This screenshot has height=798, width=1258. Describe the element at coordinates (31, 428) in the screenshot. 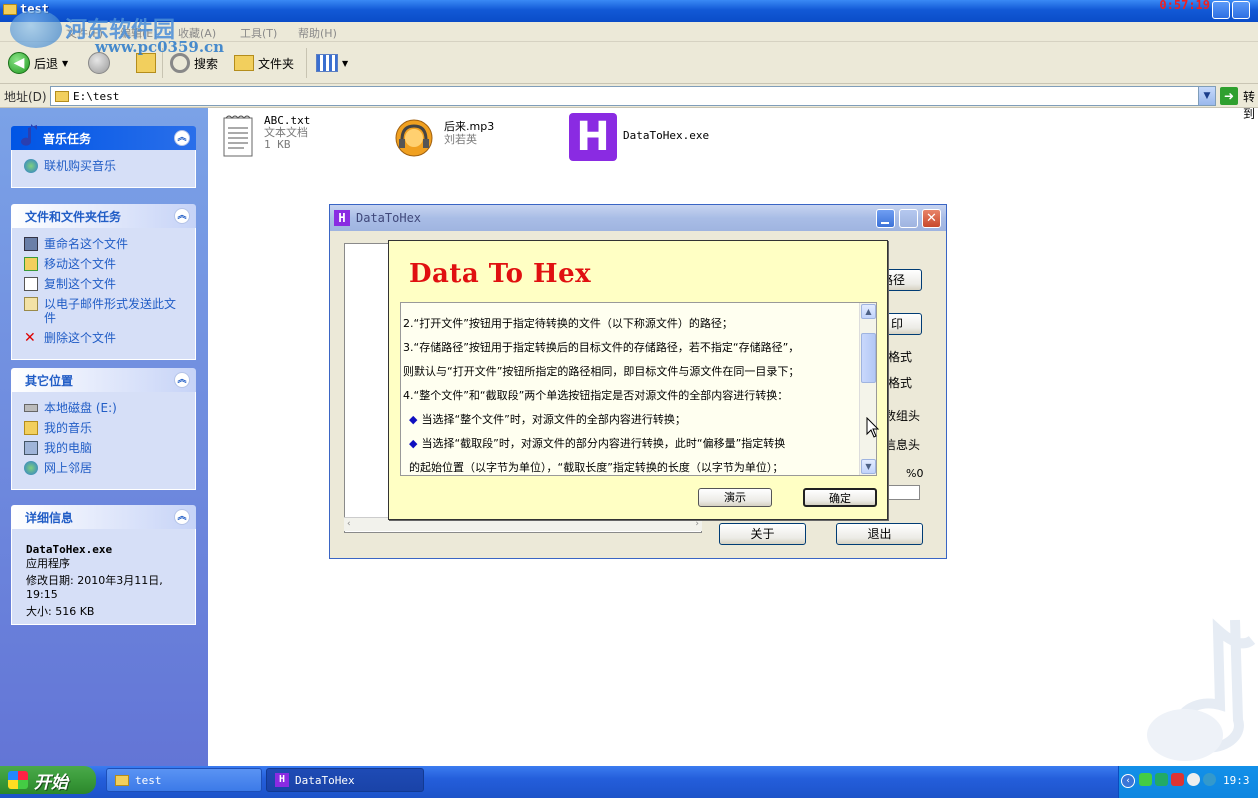

I see `music-folder-icon` at that location.